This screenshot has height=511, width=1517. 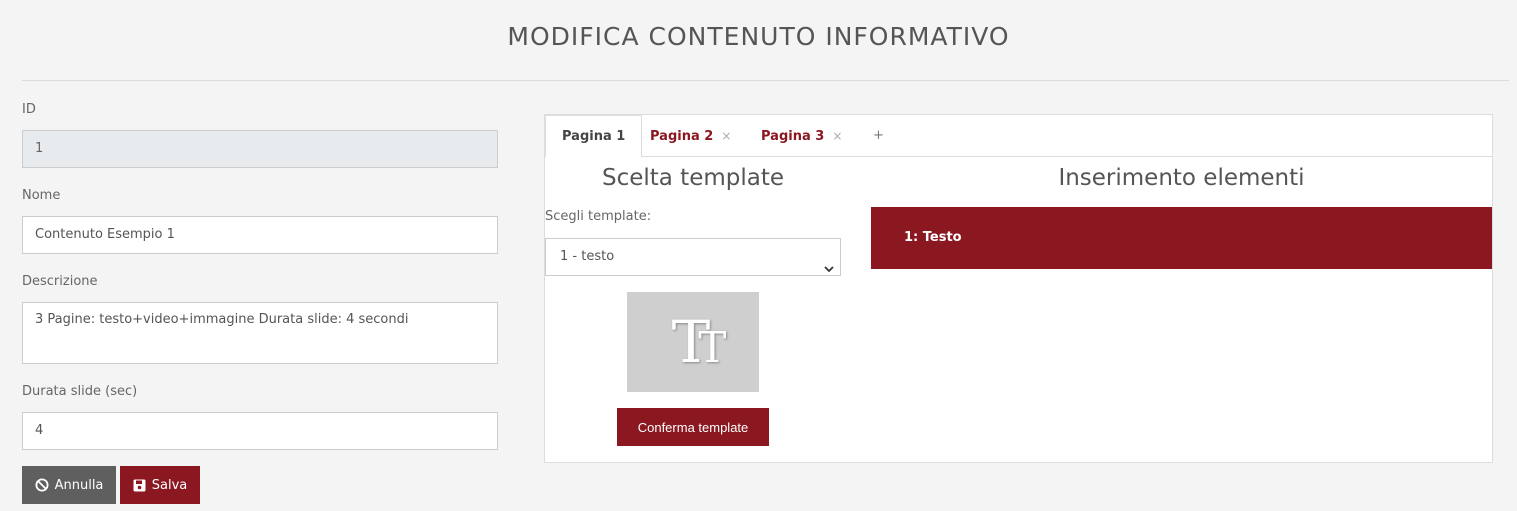 What do you see at coordinates (758, 36) in the screenshot?
I see `page-title: MODIFICA CONTENUTO INFORMATIVO` at bounding box center [758, 36].